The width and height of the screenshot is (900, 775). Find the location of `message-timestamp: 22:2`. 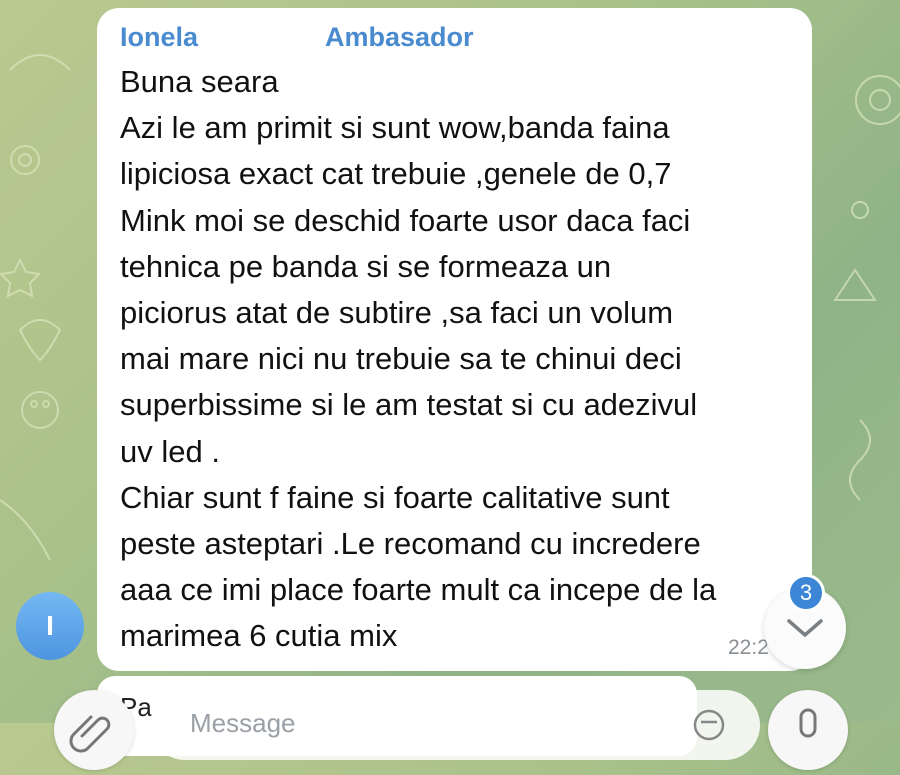

message-timestamp: 22:2 is located at coordinates (748, 647).